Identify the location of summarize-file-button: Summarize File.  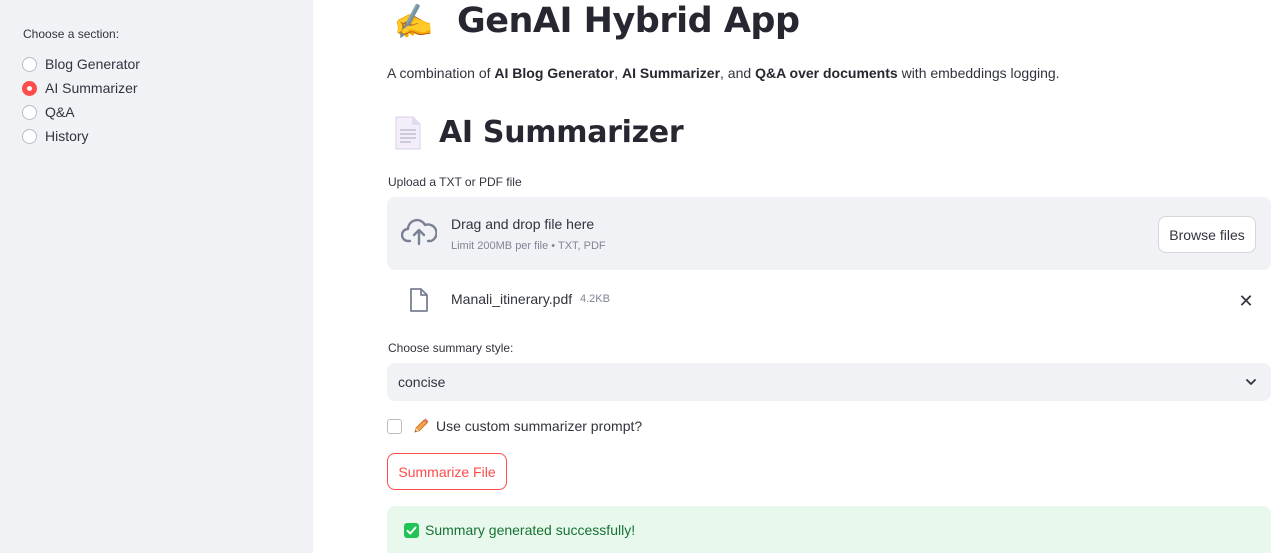
(447, 471).